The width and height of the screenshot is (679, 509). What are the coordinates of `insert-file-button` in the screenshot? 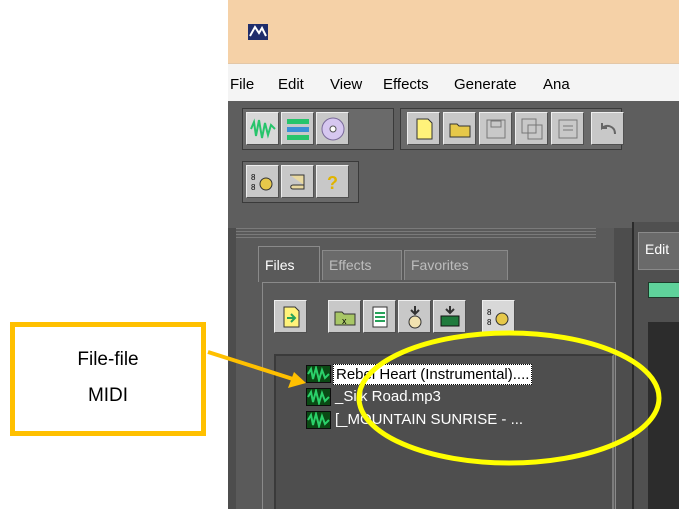 It's located at (414, 316).